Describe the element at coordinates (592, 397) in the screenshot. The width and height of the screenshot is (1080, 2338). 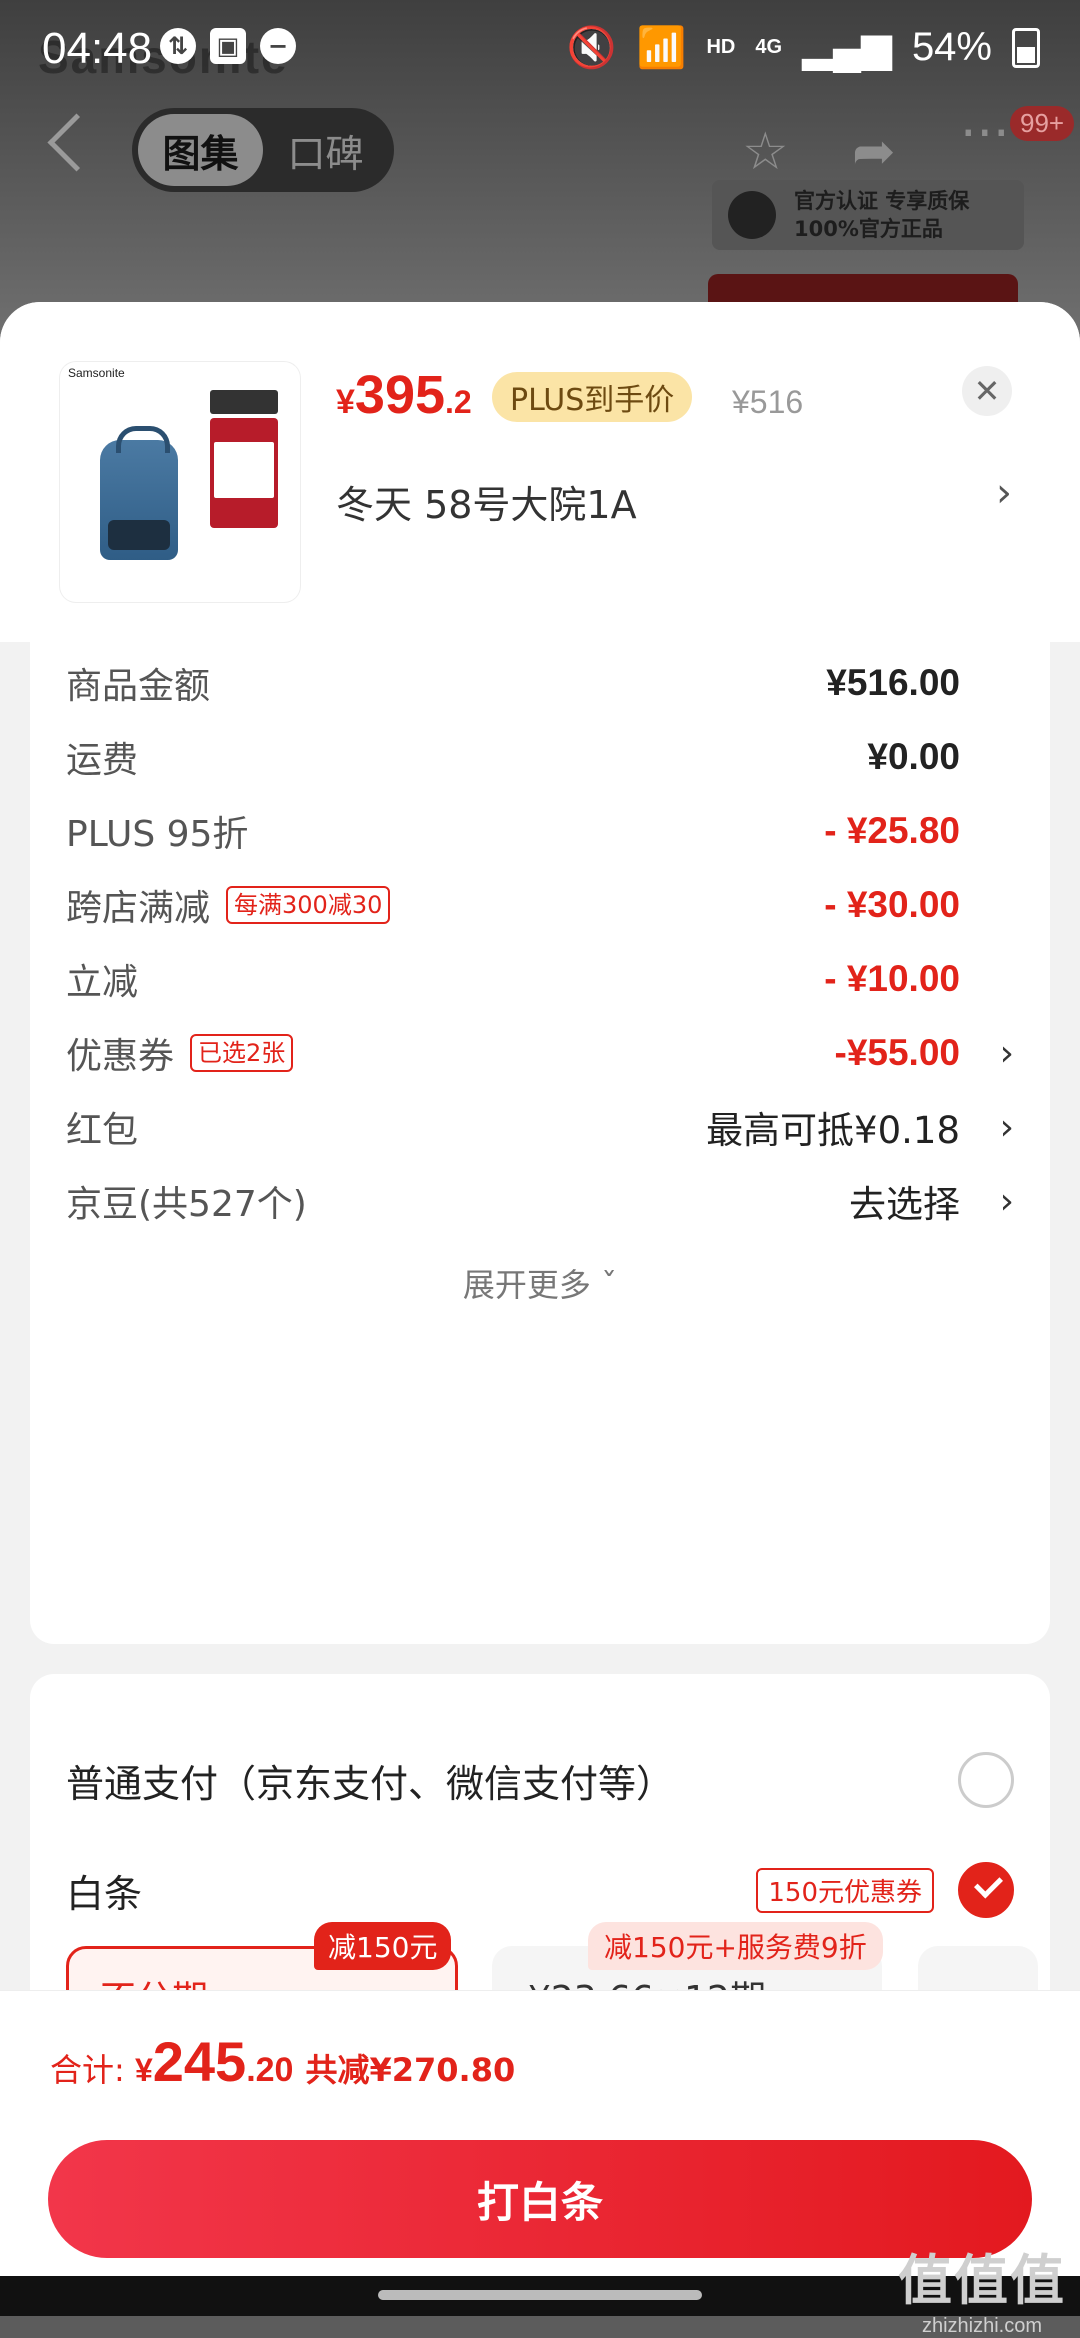
I see `plus-price-tag: PLUS到手价` at that location.